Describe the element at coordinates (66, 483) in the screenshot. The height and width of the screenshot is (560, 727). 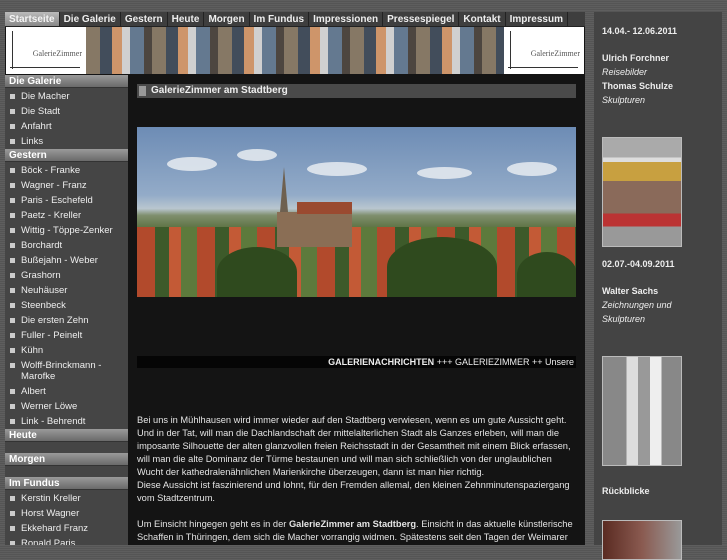
I see `section-im-fundus: Im Fundus` at that location.